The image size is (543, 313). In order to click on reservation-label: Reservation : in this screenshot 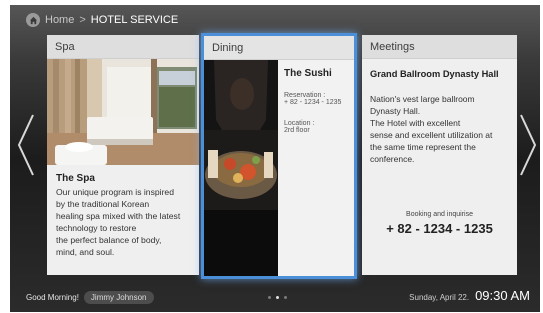, I will do `click(305, 95)`.